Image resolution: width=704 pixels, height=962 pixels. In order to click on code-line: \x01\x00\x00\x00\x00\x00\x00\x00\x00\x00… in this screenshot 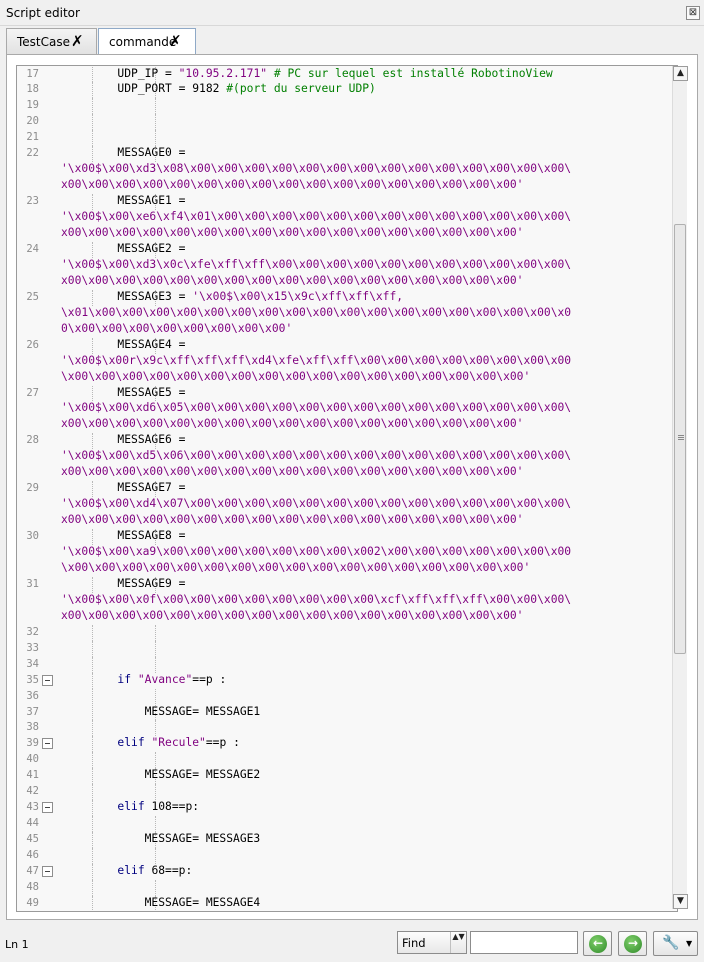, I will do `click(316, 312)`.